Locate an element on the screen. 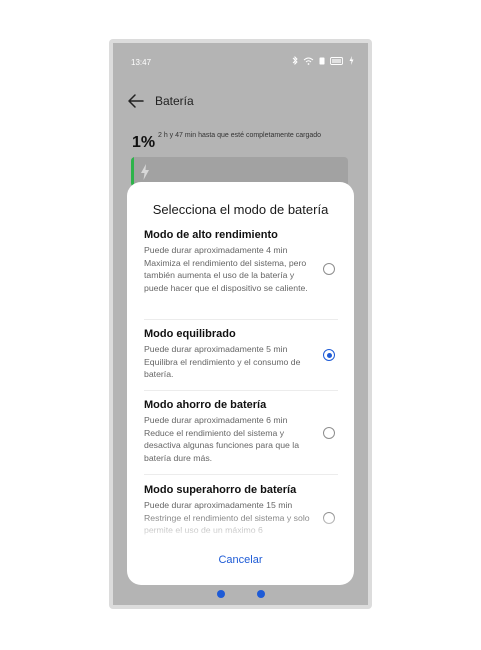 Image resolution: width=481 pixels, height=650 pixels. option-title: Modo equilibrado is located at coordinates (190, 334).